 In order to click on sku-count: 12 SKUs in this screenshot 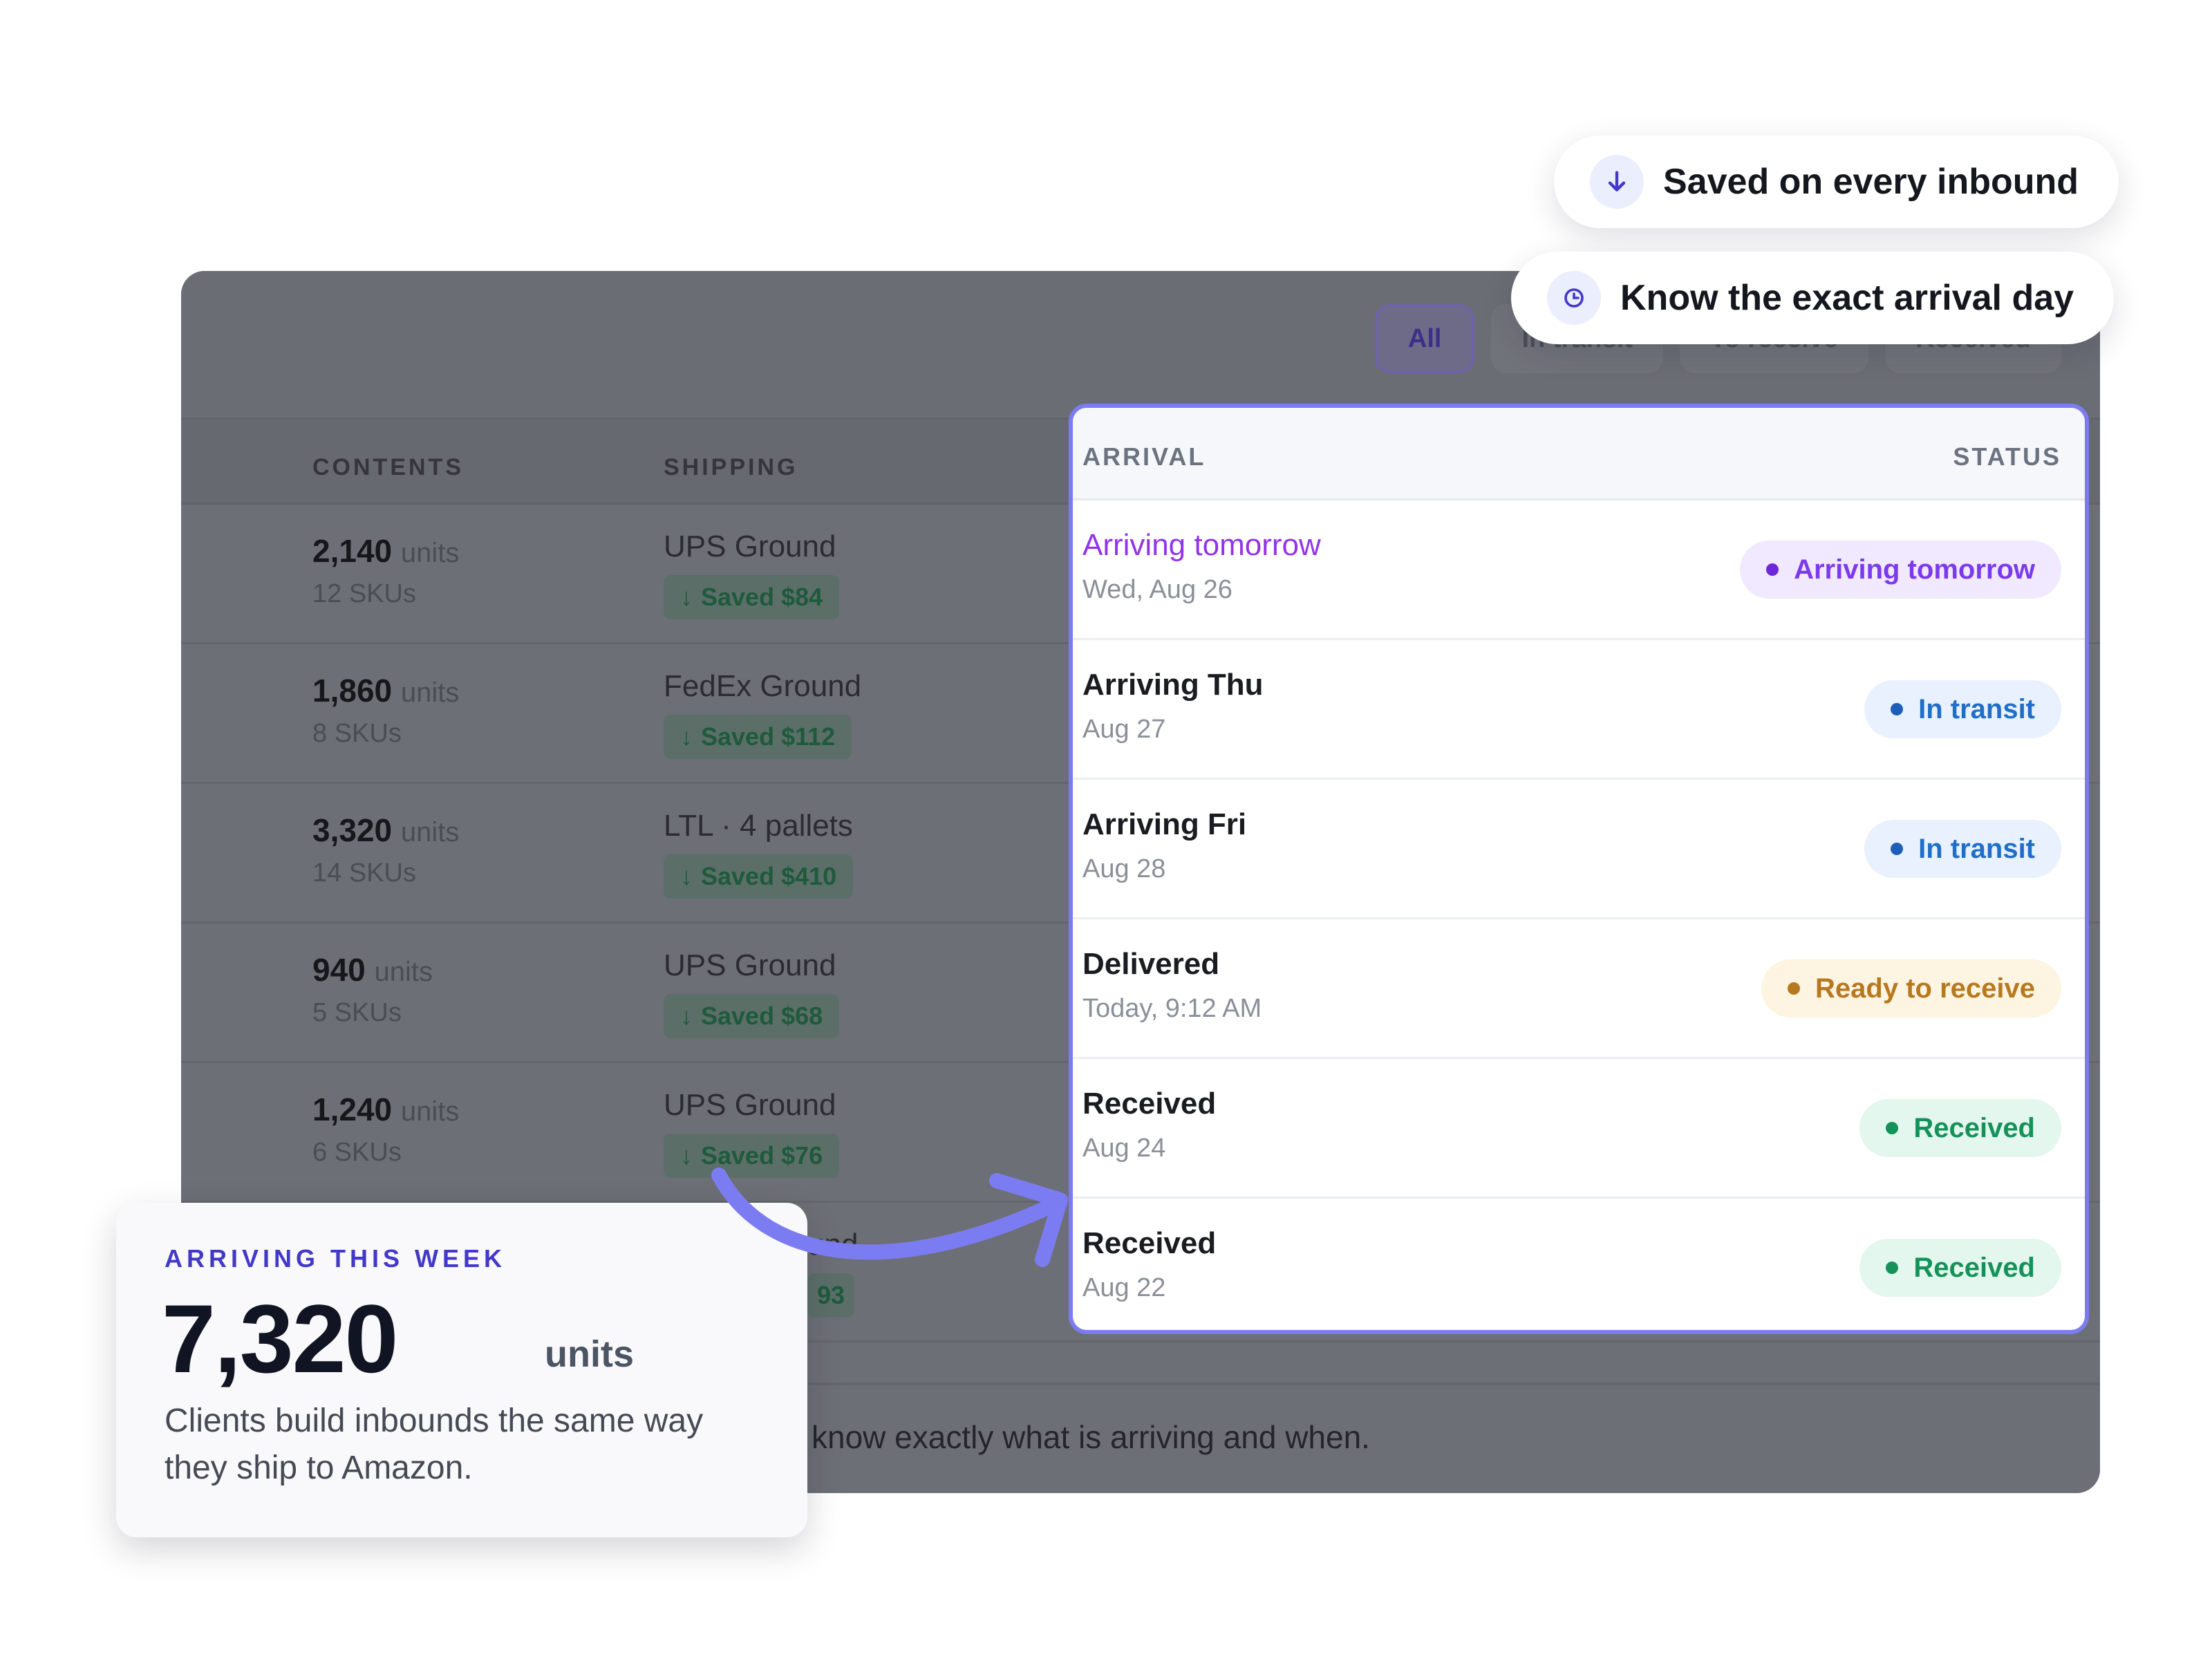, I will do `click(364, 593)`.